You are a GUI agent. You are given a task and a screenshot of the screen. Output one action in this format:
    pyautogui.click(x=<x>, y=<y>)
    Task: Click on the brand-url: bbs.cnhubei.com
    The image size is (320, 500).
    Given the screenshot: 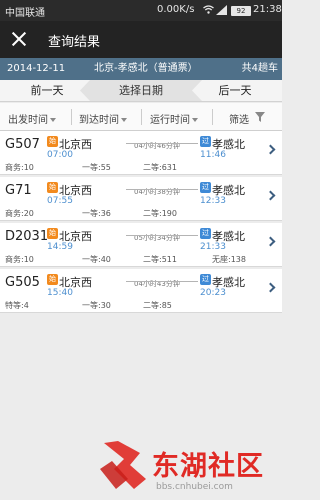 What is the action you would take?
    pyautogui.click(x=194, y=487)
    